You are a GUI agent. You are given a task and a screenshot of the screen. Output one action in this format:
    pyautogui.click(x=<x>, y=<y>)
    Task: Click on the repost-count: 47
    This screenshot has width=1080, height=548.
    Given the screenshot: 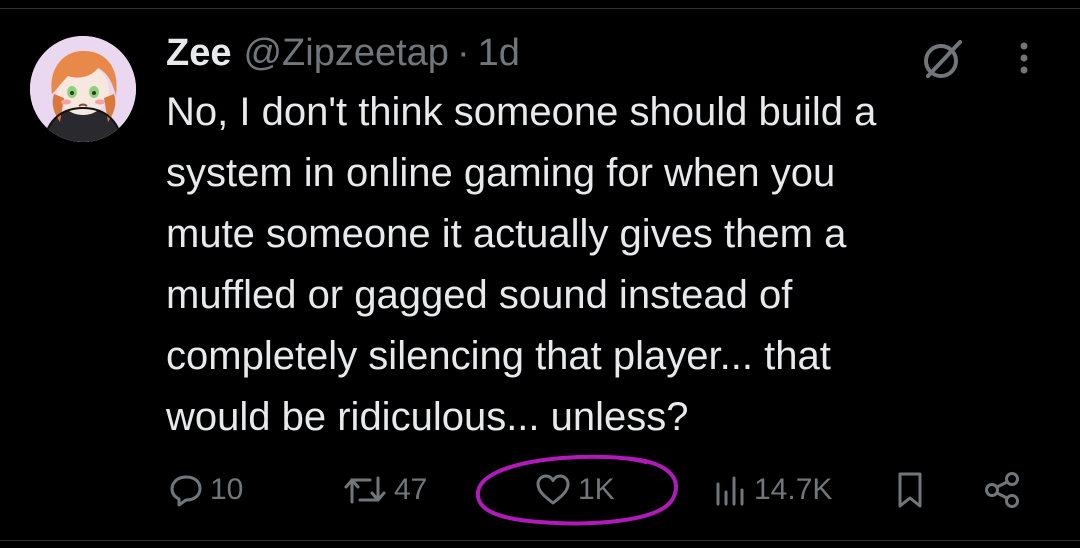 What is the action you would take?
    pyautogui.click(x=411, y=489)
    